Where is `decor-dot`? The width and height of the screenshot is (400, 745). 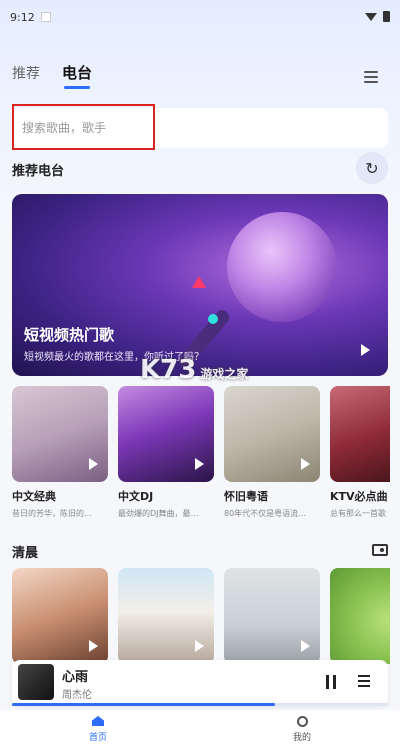 decor-dot is located at coordinates (213, 319).